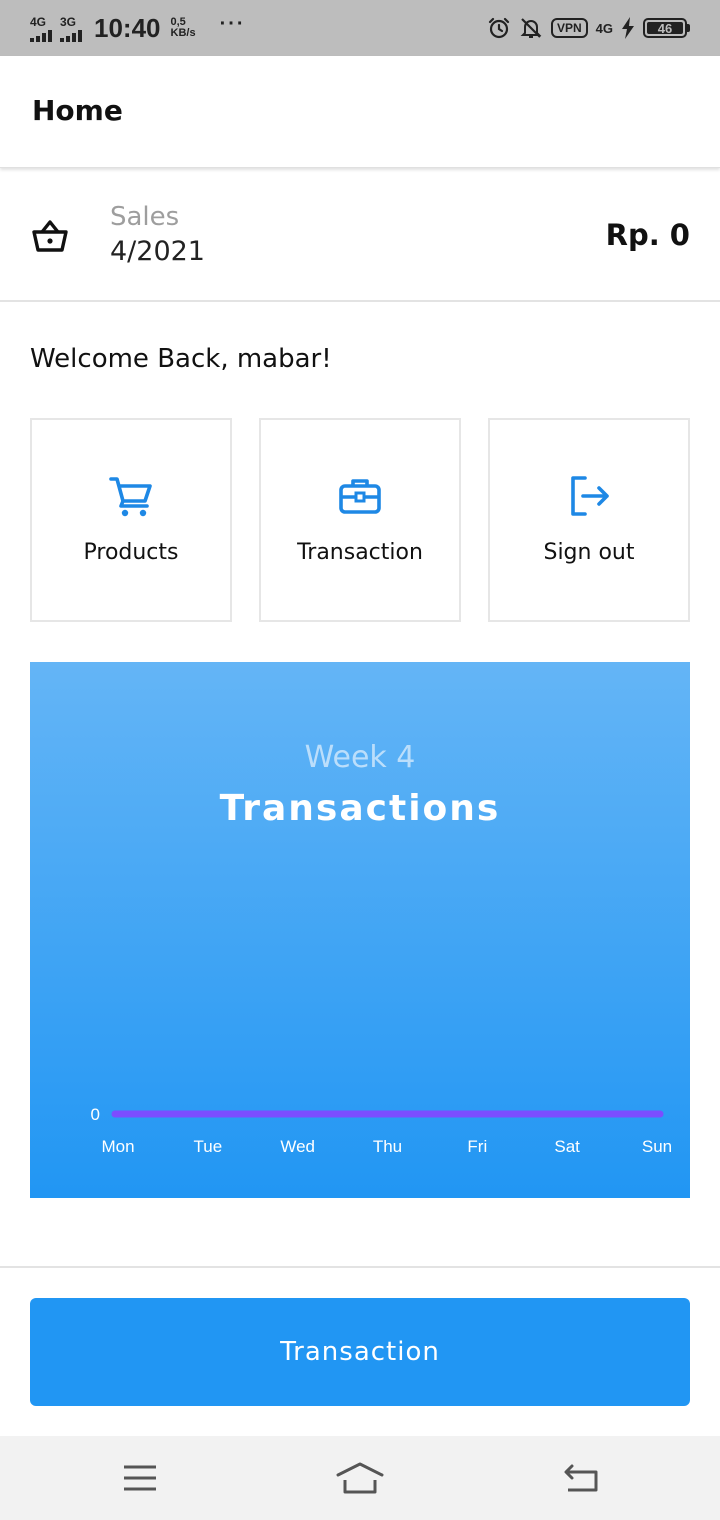 The height and width of the screenshot is (1520, 720). I want to click on more-notifications-icon: ···, so click(232, 23).